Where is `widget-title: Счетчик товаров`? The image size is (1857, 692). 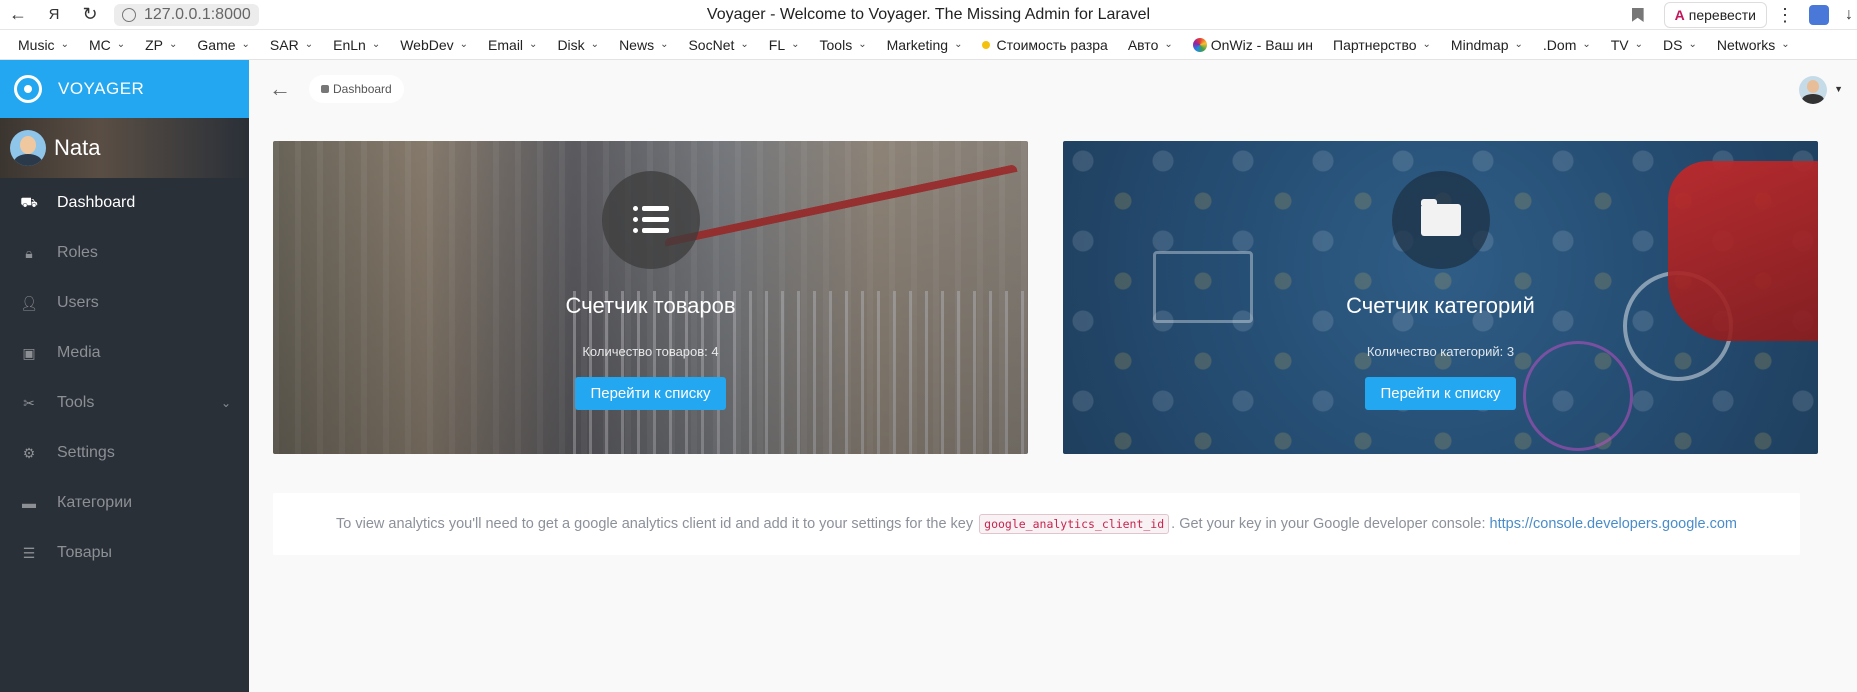 widget-title: Счетчик товаров is located at coordinates (650, 305).